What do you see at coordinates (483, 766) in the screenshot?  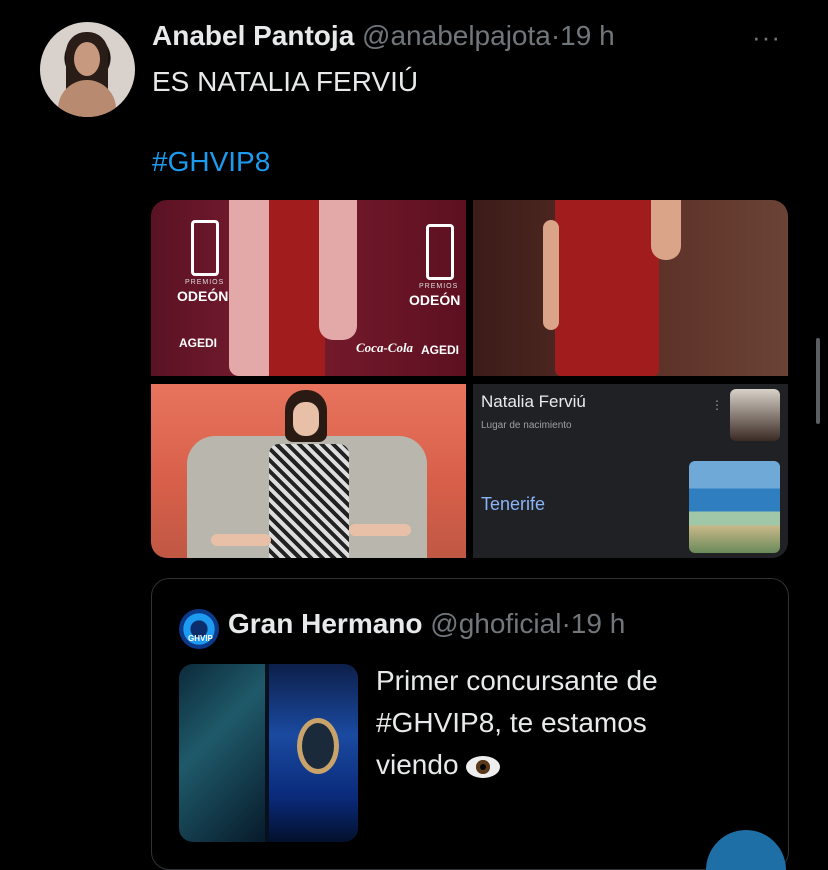 I see `eye-emoji-icon` at bounding box center [483, 766].